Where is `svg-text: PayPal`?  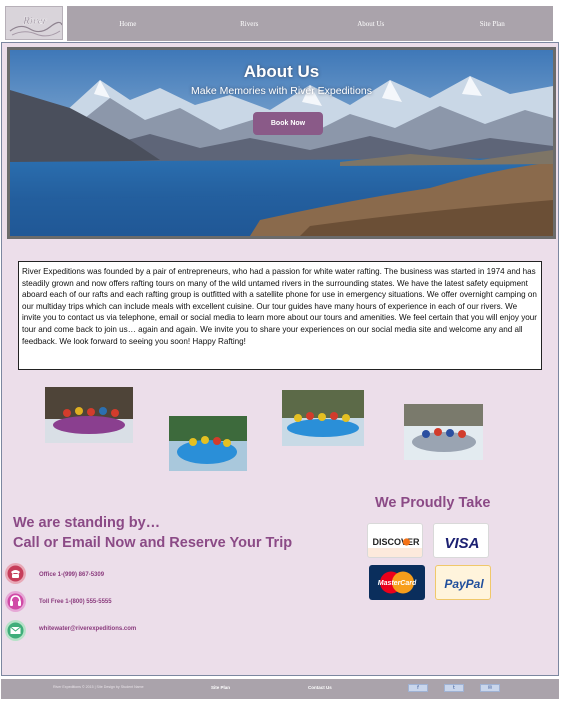
svg-text: PayPal is located at coordinates (464, 584).